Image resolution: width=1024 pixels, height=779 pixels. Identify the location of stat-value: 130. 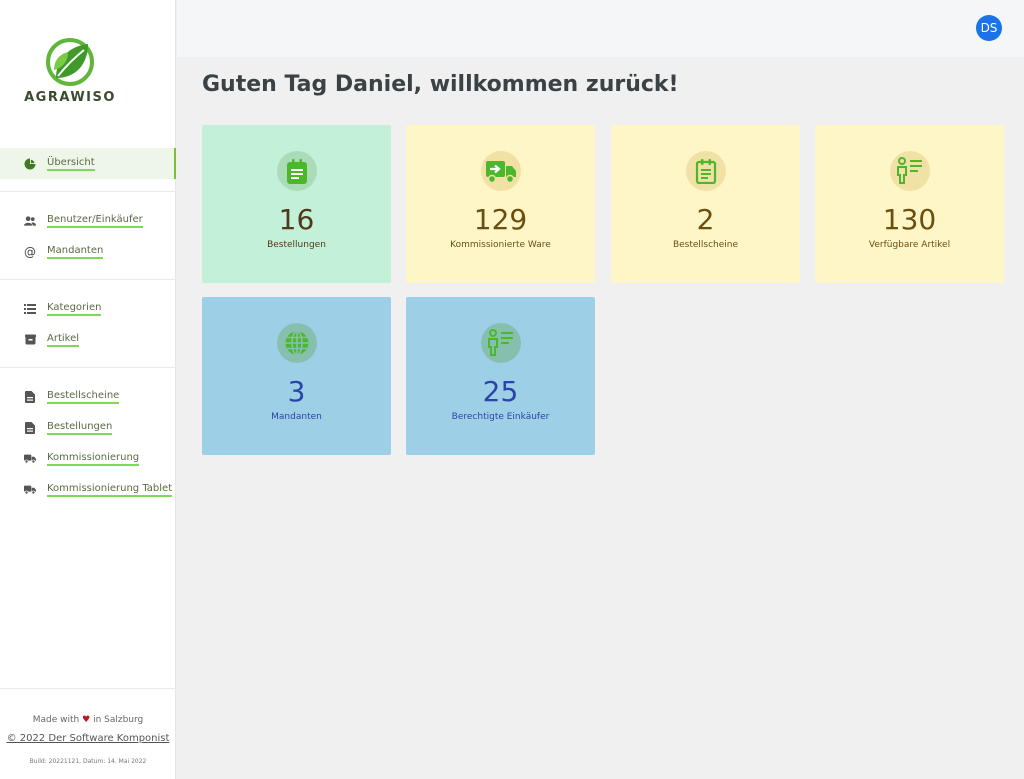
(909, 219).